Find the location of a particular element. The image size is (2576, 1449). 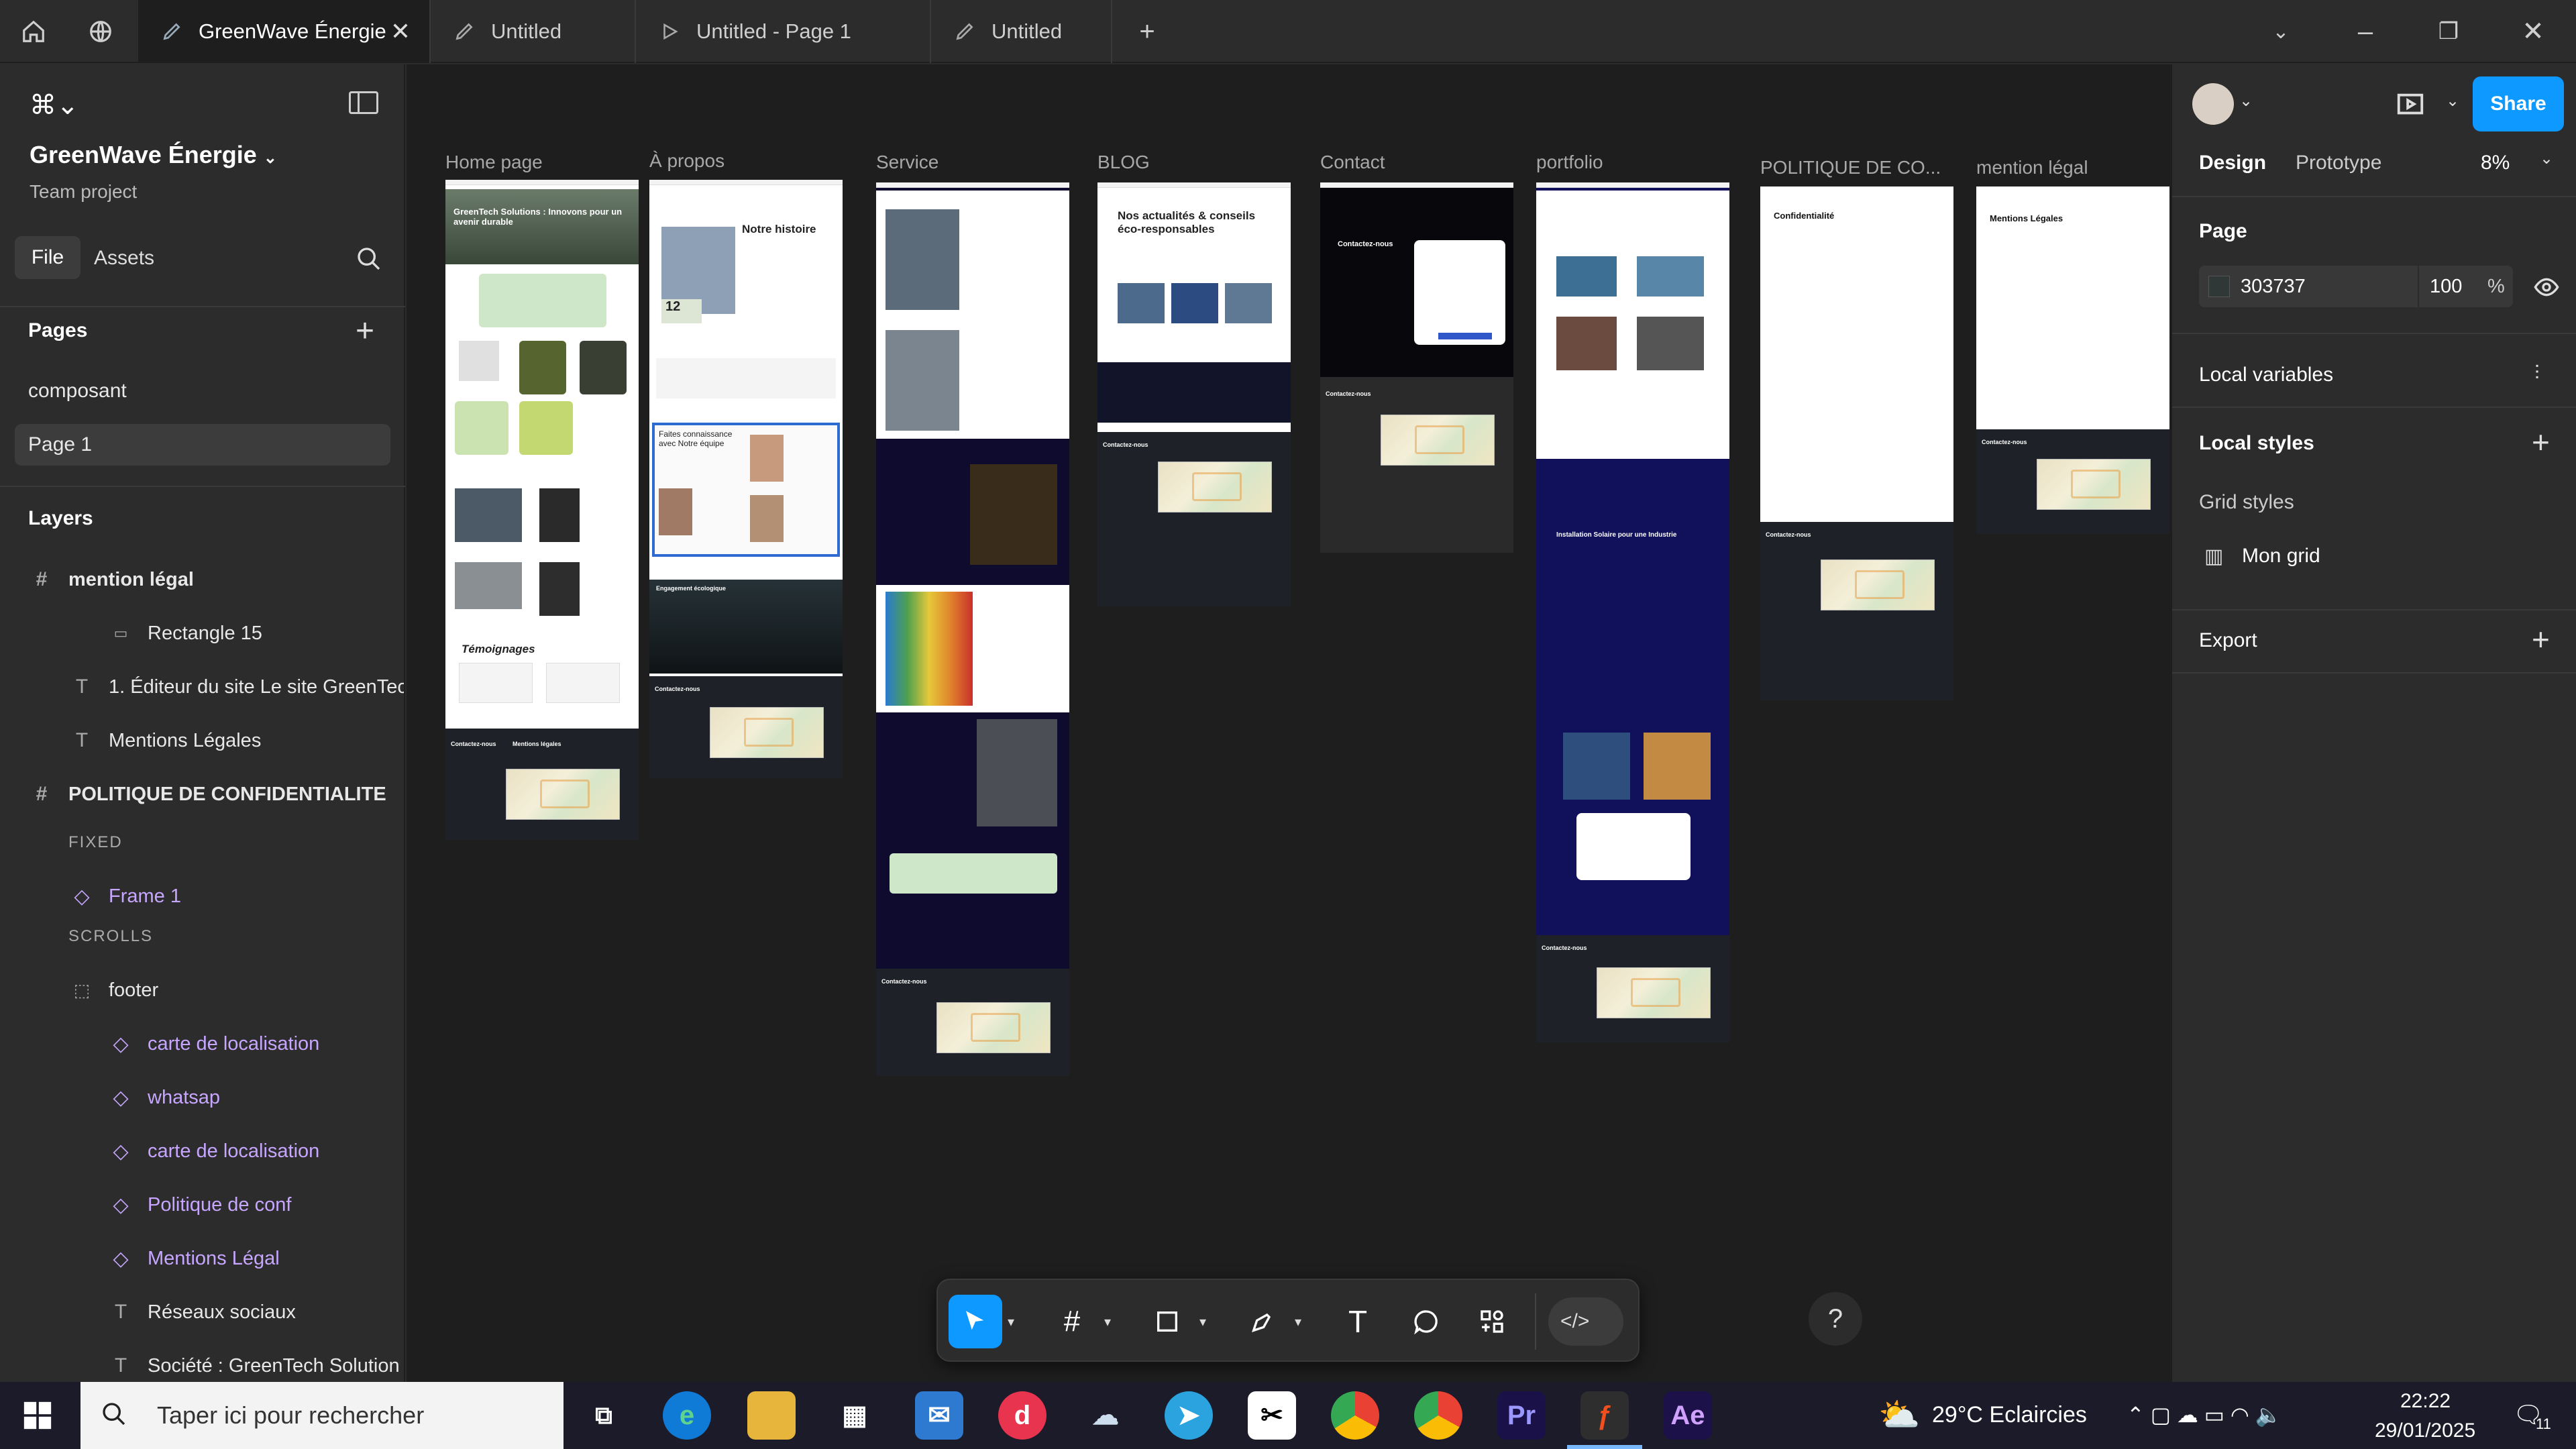

present-icon is located at coordinates (2410, 107).